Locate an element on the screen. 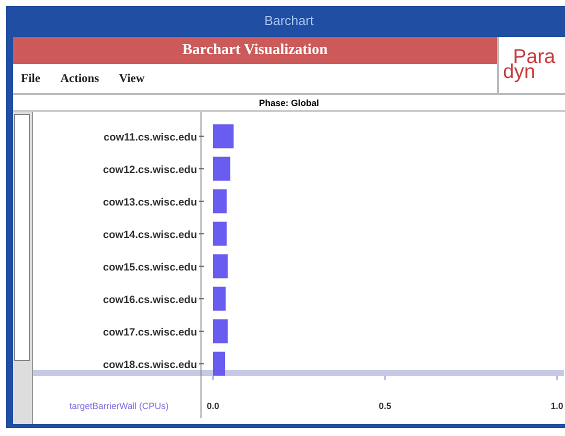  logo: Para dyn is located at coordinates (531, 66).